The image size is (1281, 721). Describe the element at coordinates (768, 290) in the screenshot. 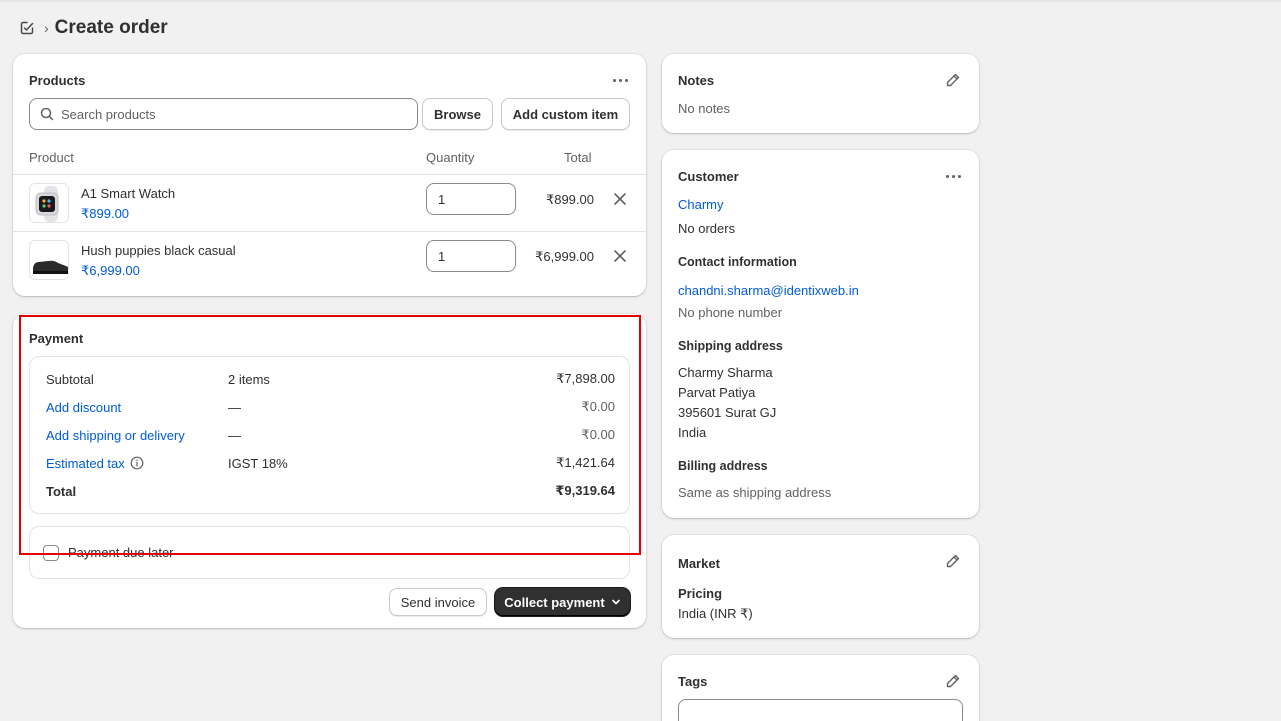

I see `customer-email-link: chandni.sharma@identixweb.in` at that location.